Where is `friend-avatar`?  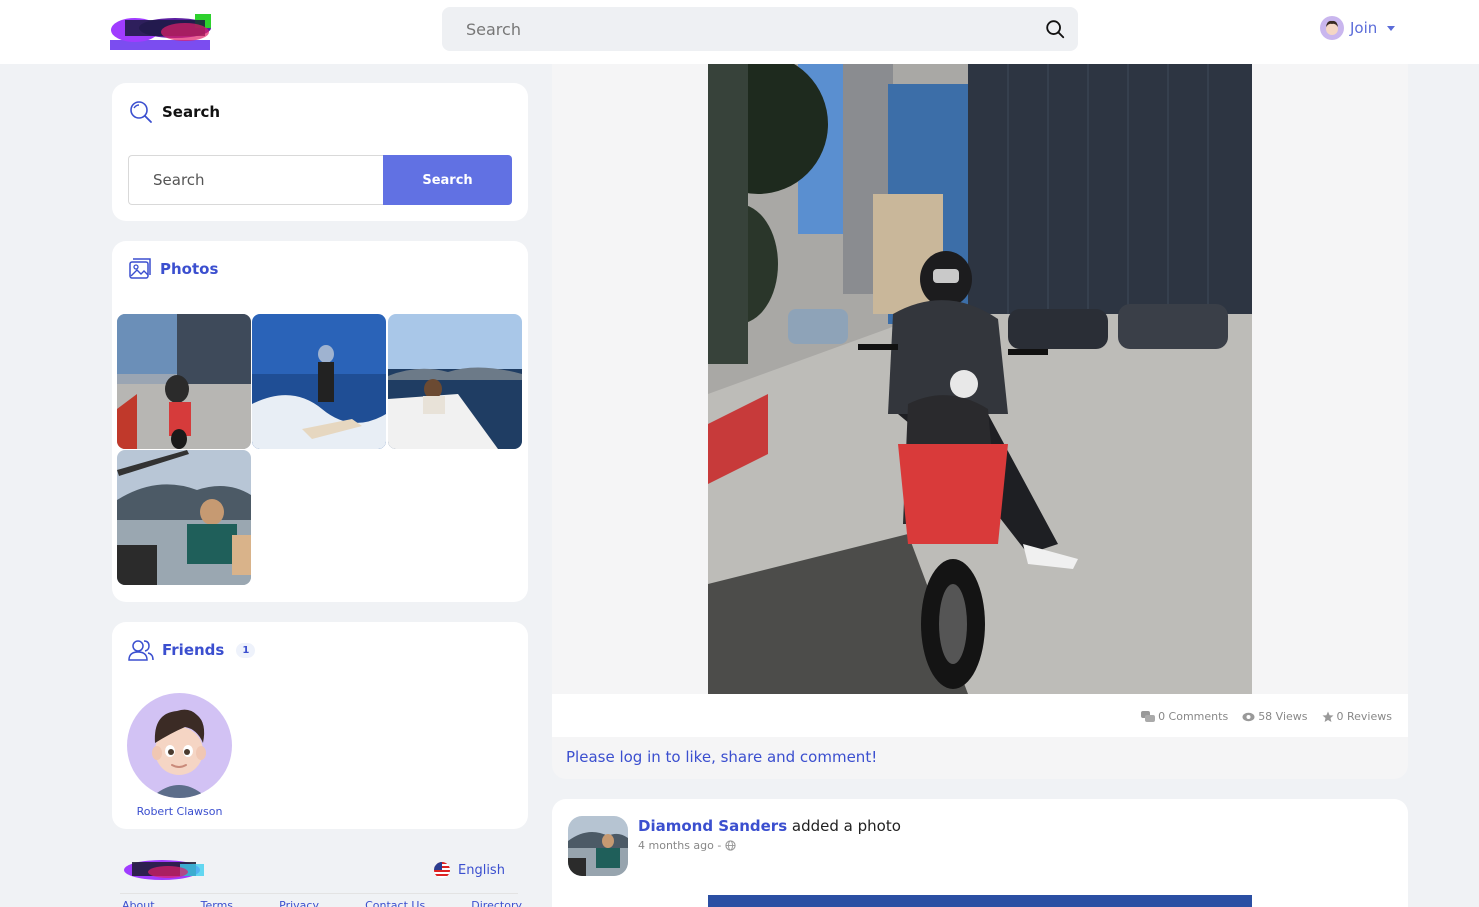
friend-avatar is located at coordinates (179, 745).